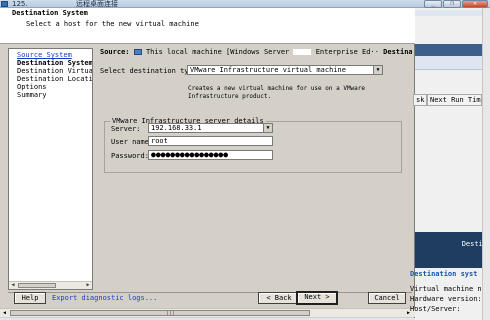 The height and width of the screenshot is (320, 490). What do you see at coordinates (50, 13) in the screenshot?
I see `header-title: Destination System` at bounding box center [50, 13].